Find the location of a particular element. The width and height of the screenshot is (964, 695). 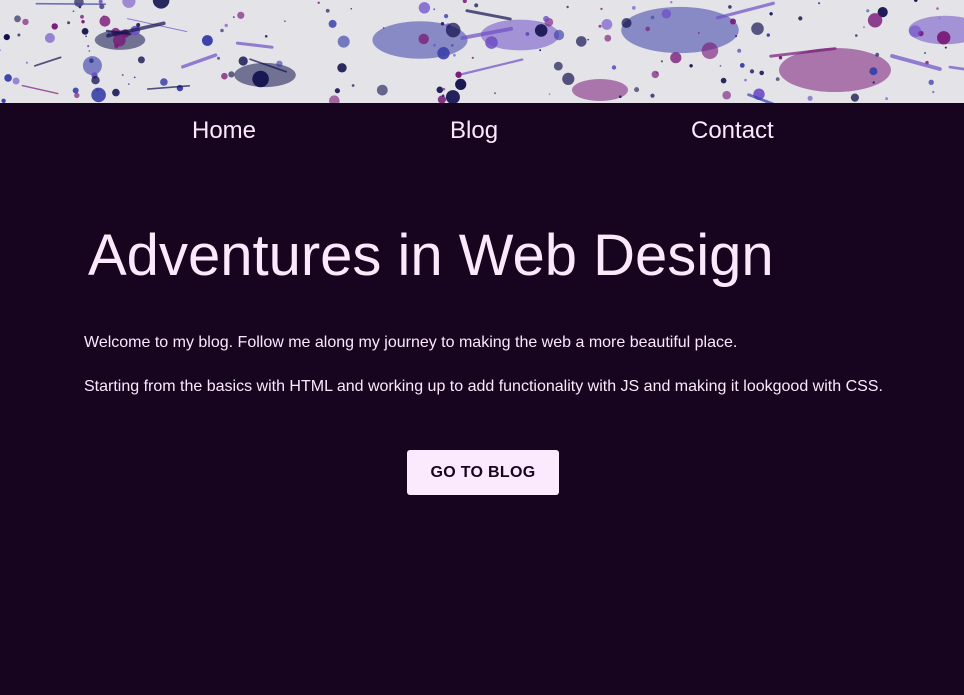

nav-link-blog: Blog is located at coordinates (474, 131).